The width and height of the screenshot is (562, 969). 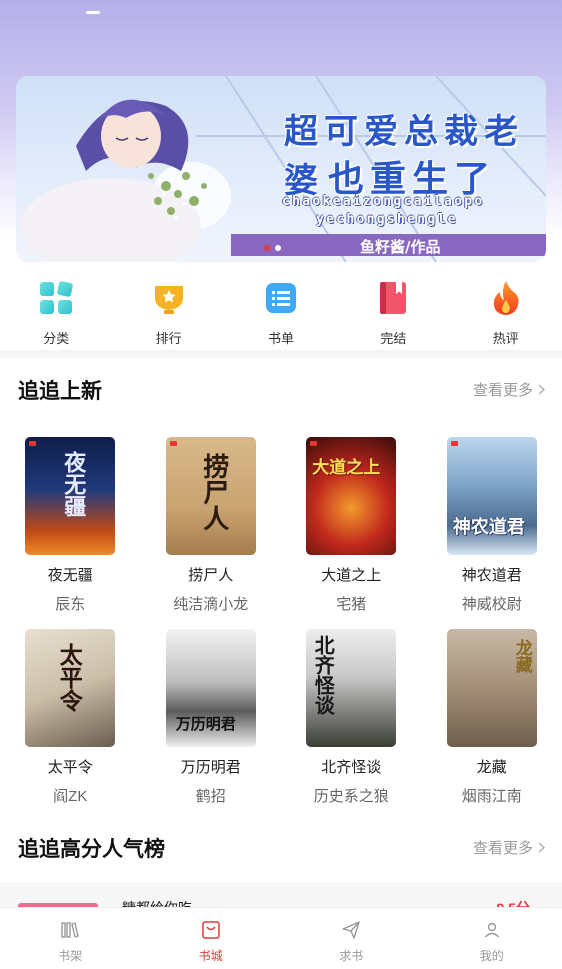 What do you see at coordinates (506, 298) in the screenshot?
I see `flame-icon` at bounding box center [506, 298].